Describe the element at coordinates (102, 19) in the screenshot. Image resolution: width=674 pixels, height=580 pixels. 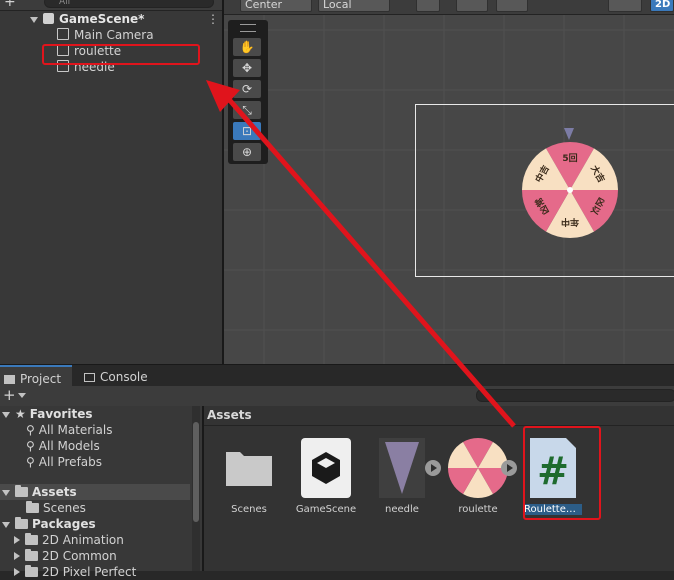
I see `scene-name: GameScene*` at that location.